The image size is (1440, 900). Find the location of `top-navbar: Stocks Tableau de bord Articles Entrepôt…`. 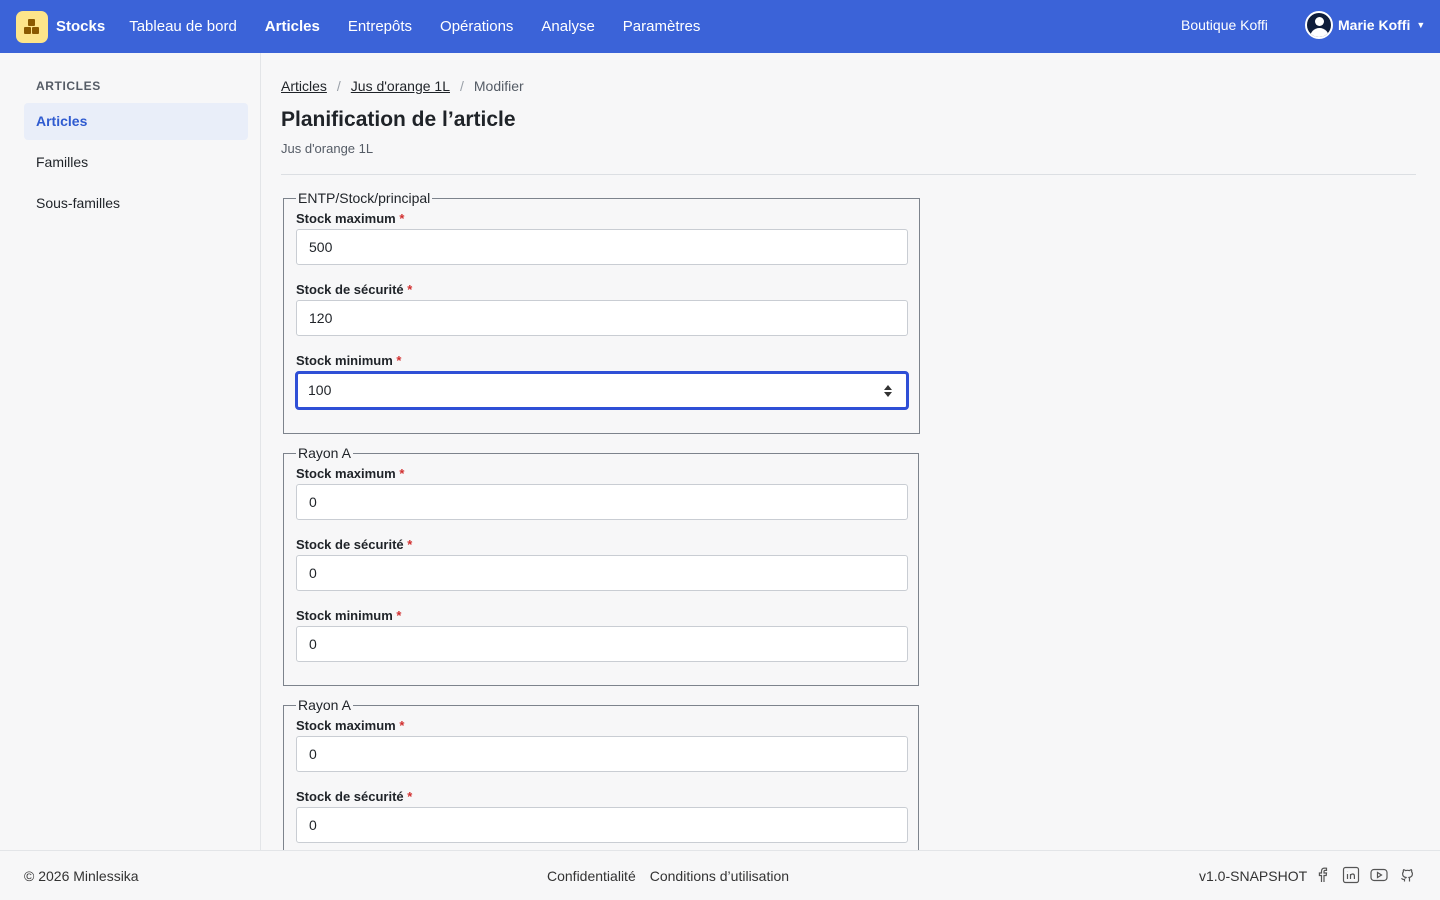

top-navbar: Stocks Tableau de bord Articles Entrepôt… is located at coordinates (720, 26).